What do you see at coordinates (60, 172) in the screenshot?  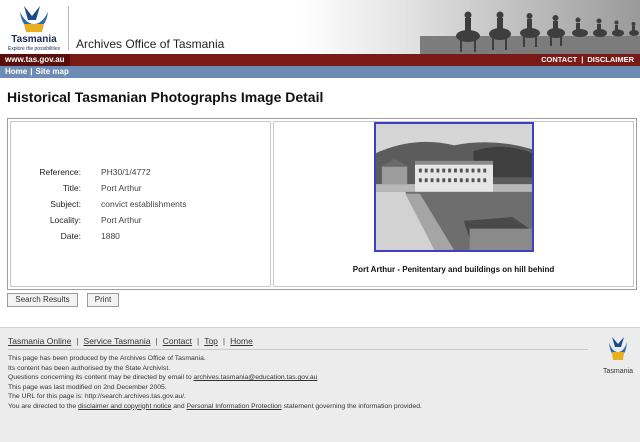 I see `field-label: Reference:` at bounding box center [60, 172].